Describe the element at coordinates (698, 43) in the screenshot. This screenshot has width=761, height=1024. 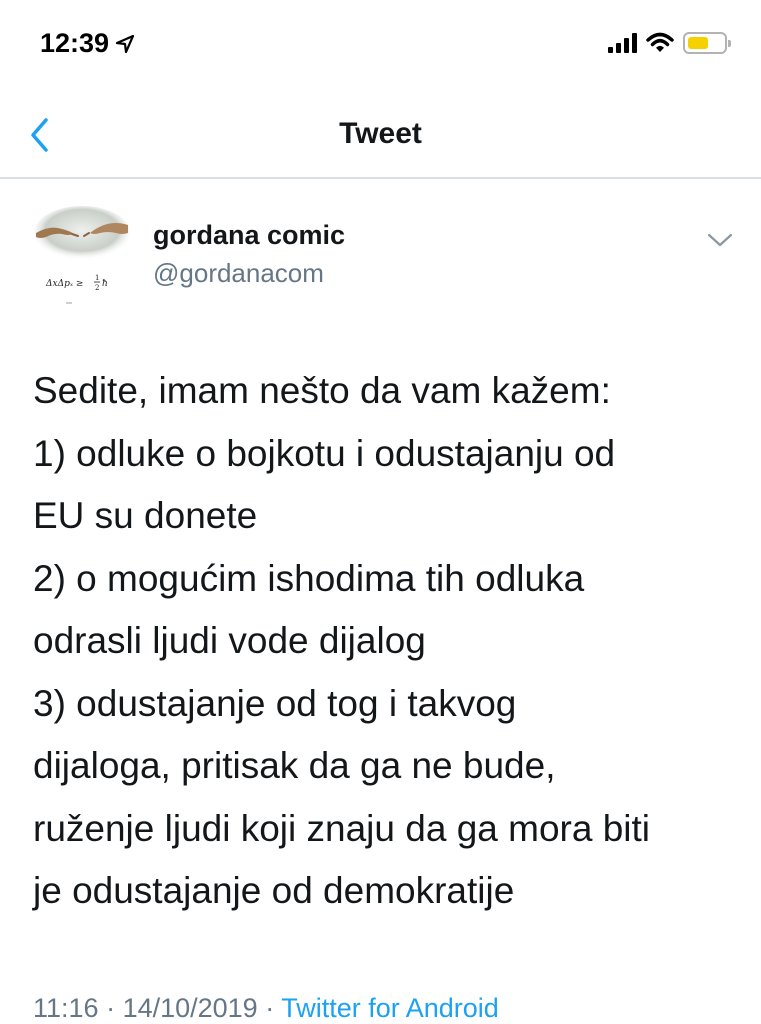
I see `battery-level` at that location.